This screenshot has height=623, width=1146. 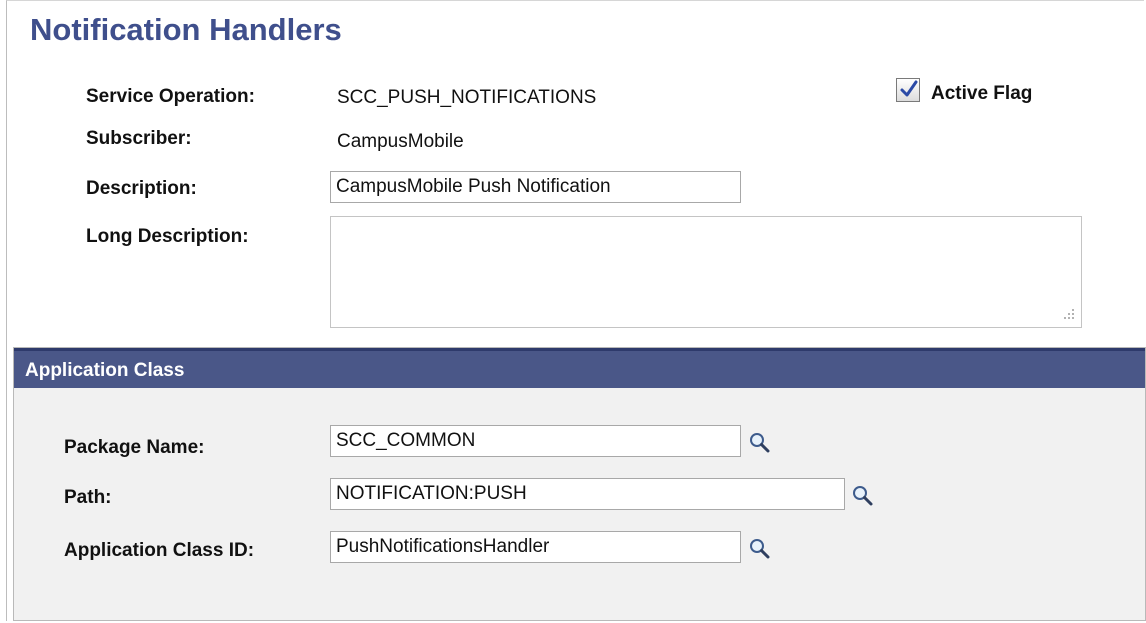 I want to click on path-lookup-icon, so click(x=863, y=496).